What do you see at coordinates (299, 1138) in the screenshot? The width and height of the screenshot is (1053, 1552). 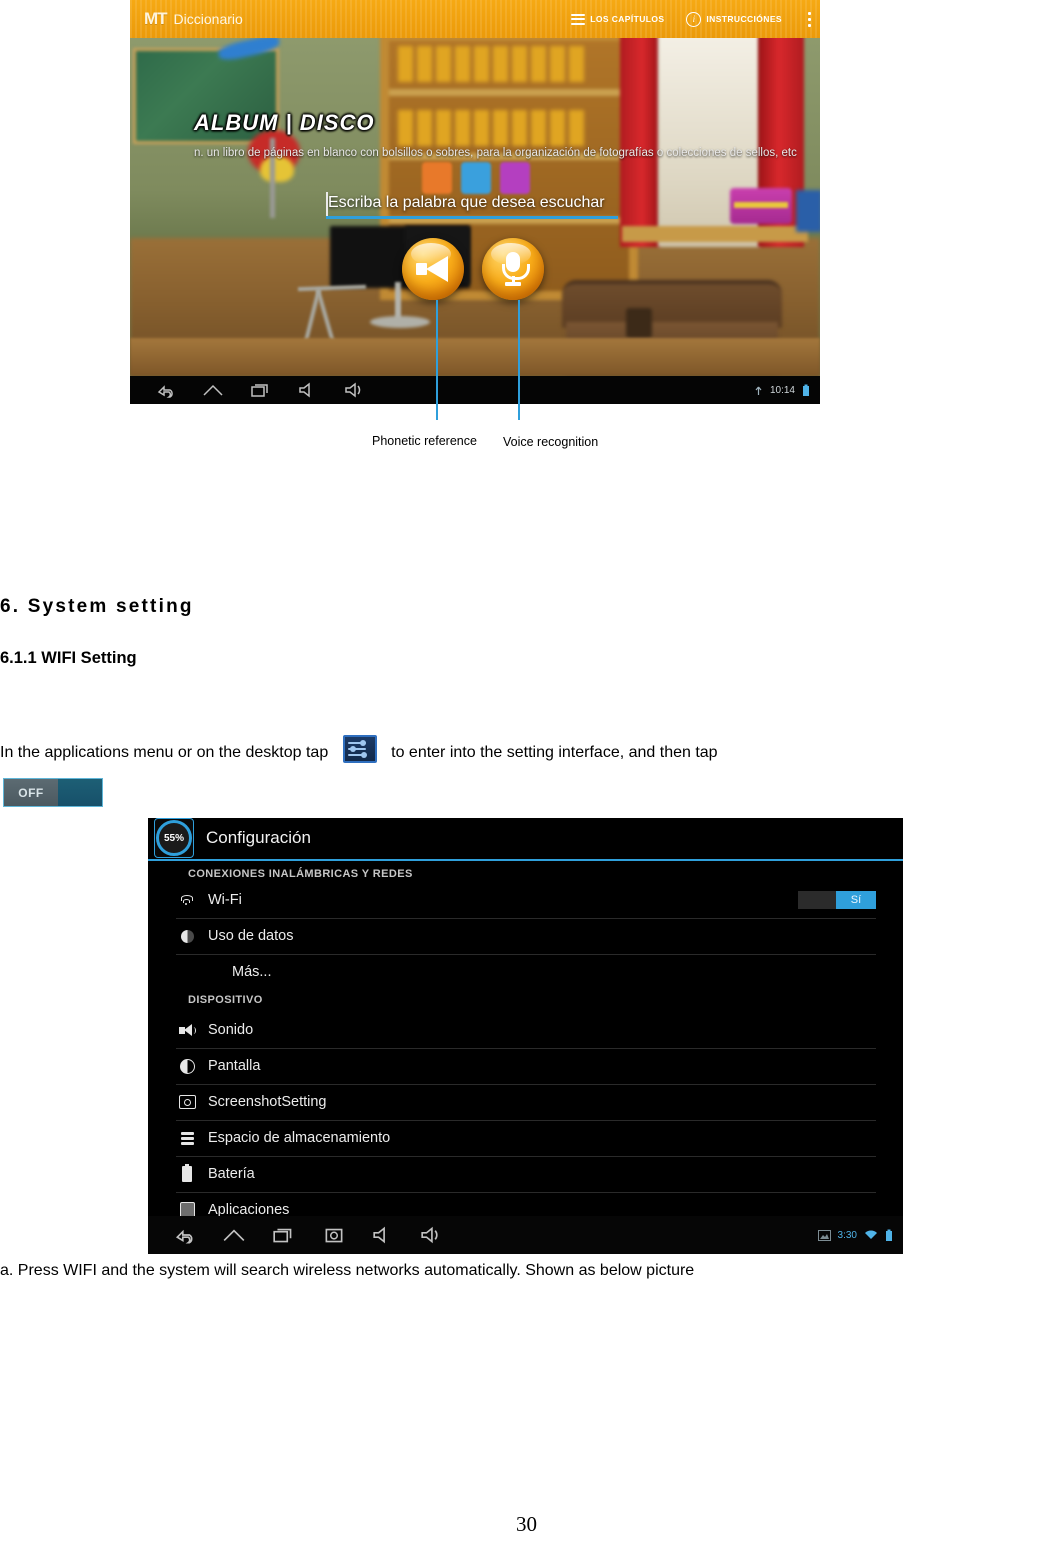 I see `settings-row-label: Espacio de almacenamiento` at bounding box center [299, 1138].